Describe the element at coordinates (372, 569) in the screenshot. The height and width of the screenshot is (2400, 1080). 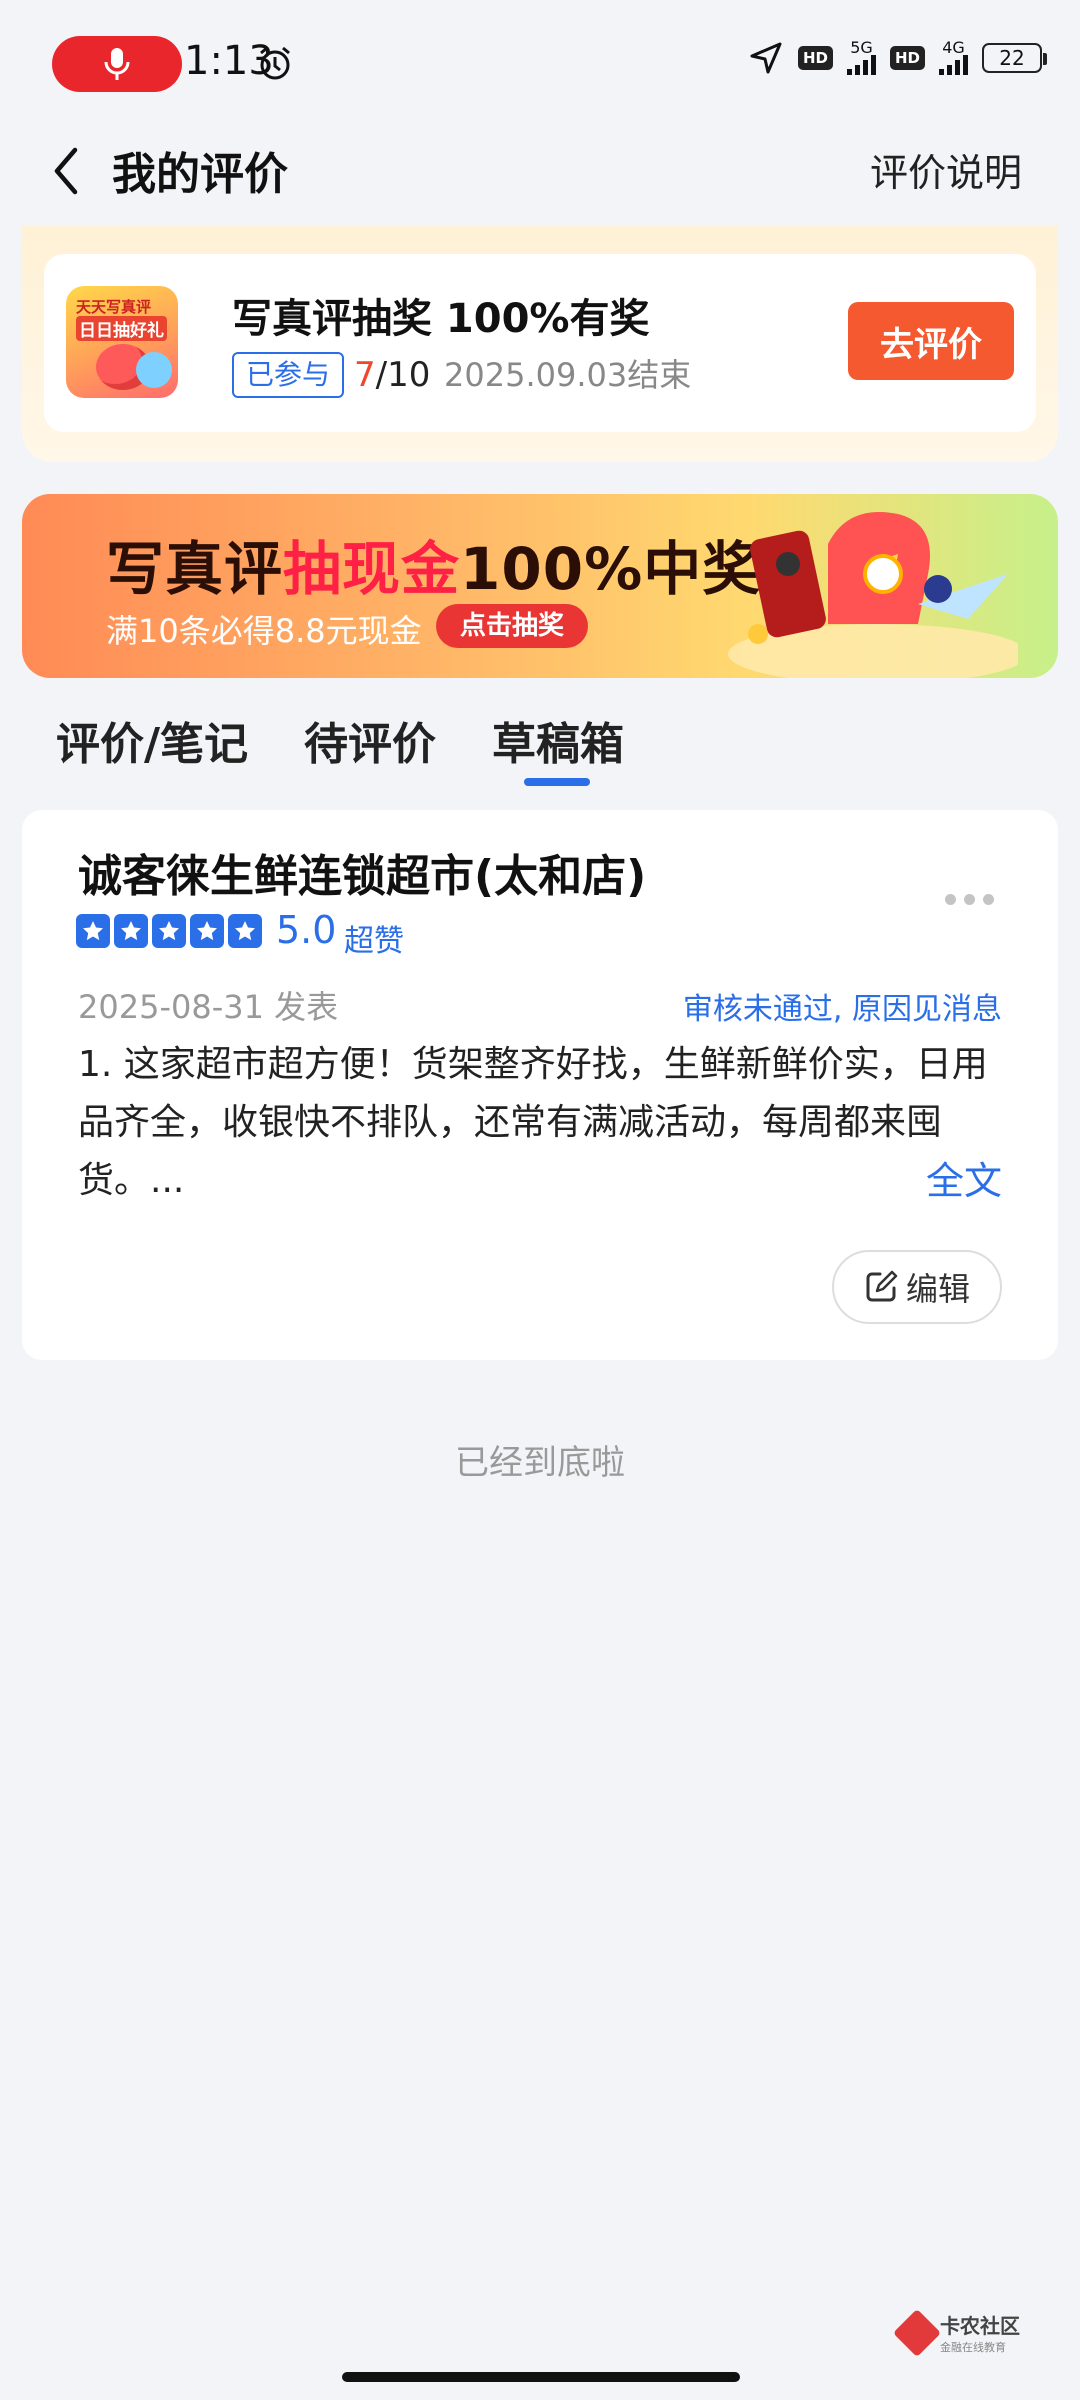
I see `banner-title-highlight: 抽现金` at that location.